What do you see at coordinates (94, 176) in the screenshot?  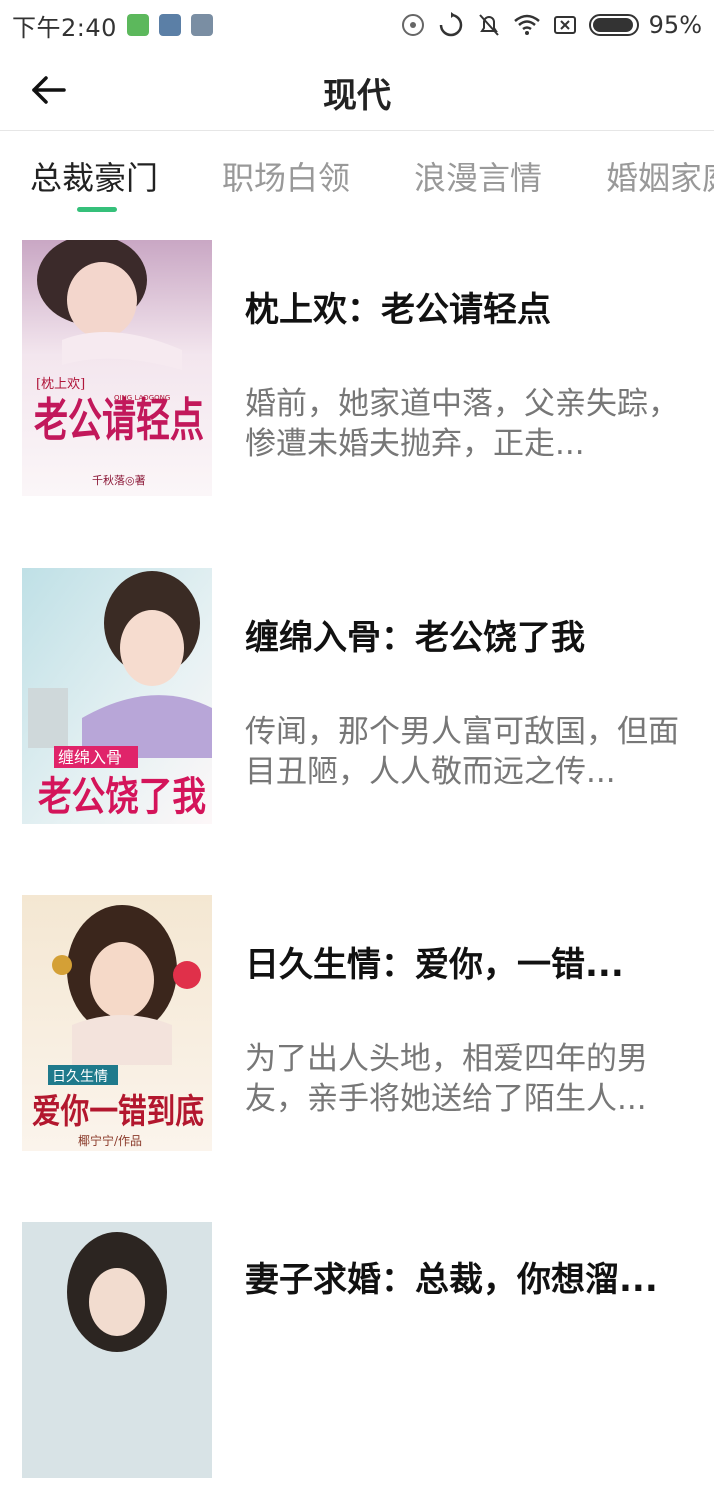 I see `tab-ceo-family: 总裁豪门` at bounding box center [94, 176].